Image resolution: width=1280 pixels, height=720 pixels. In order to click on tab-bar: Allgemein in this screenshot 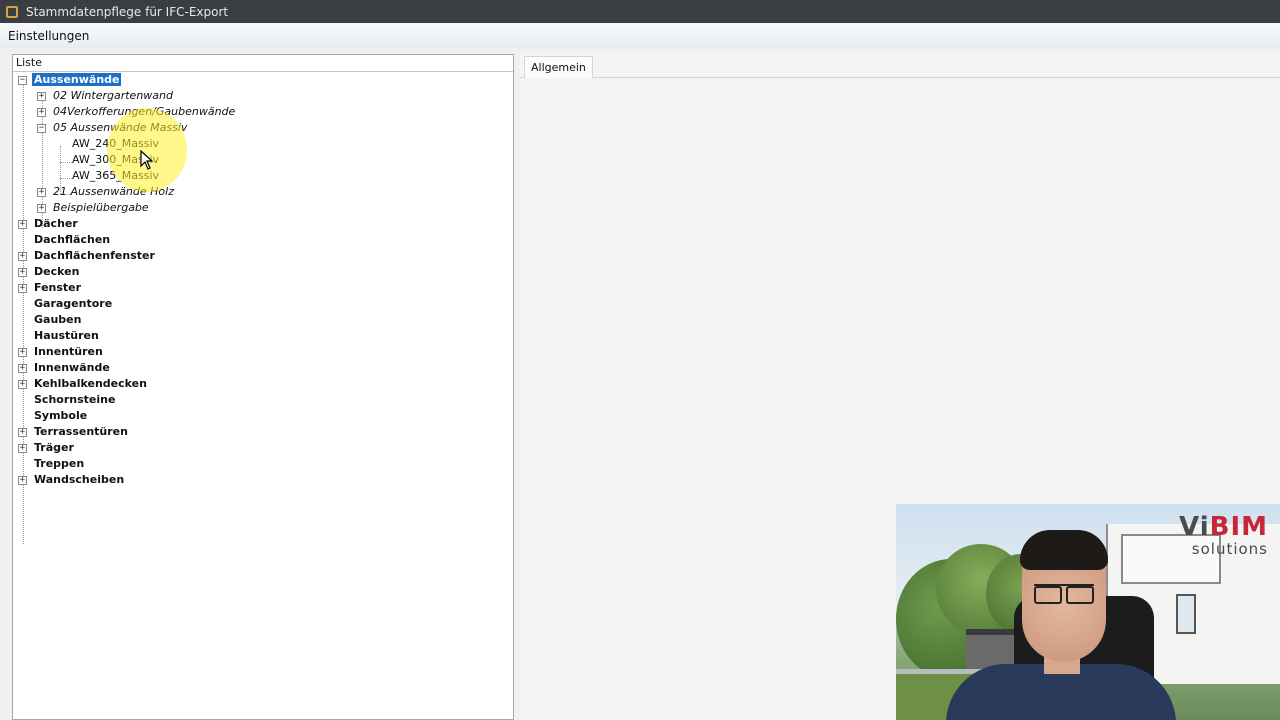, I will do `click(900, 66)`.